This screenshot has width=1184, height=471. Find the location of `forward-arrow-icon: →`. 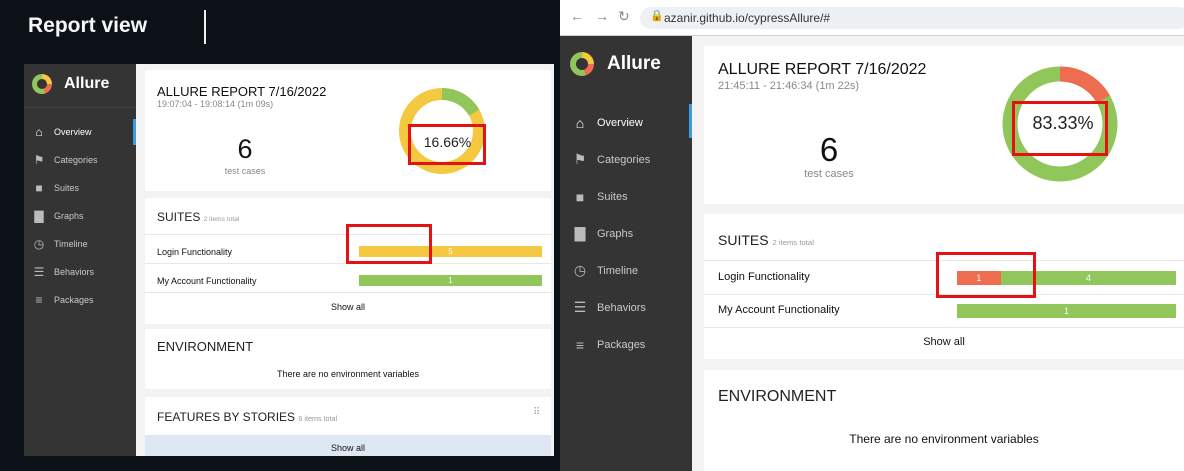

forward-arrow-icon: → is located at coordinates (602, 16).